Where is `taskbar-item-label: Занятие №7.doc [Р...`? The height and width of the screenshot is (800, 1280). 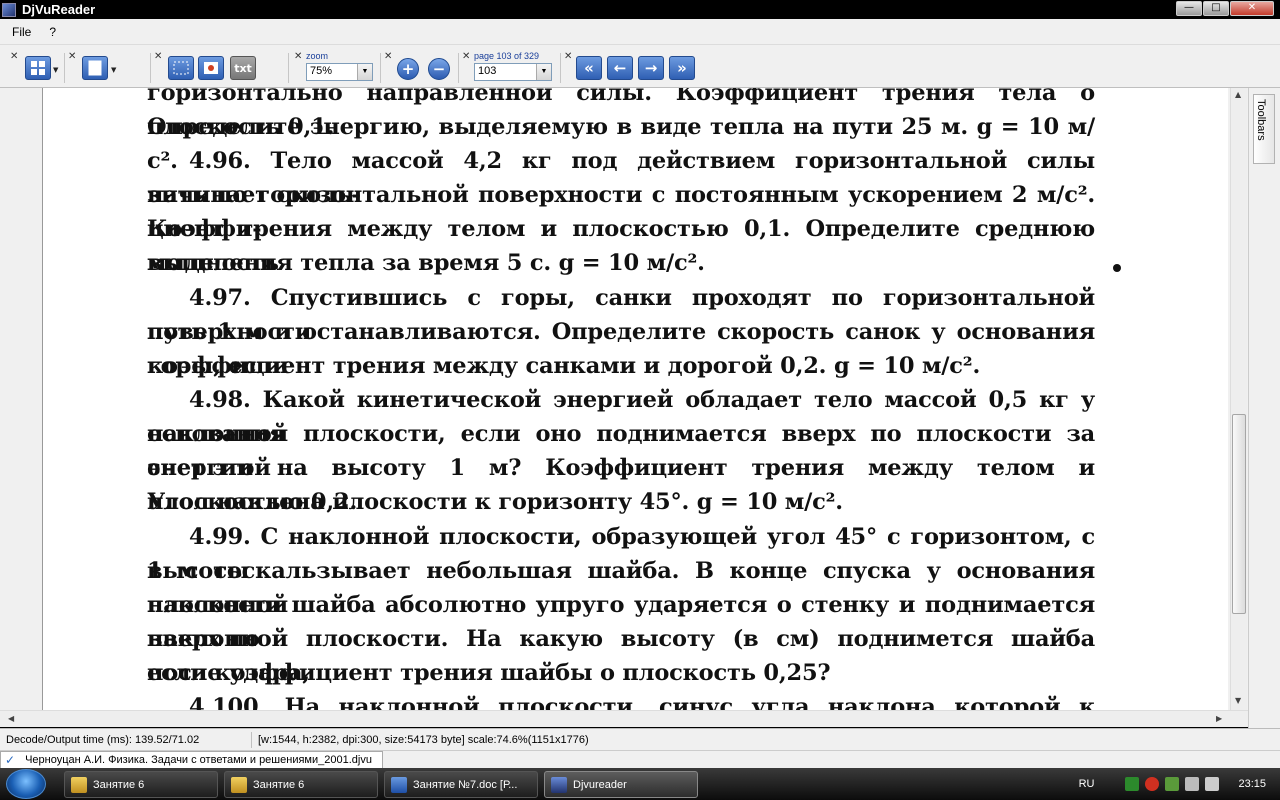 taskbar-item-label: Занятие №7.doc [Р... is located at coordinates (465, 784).